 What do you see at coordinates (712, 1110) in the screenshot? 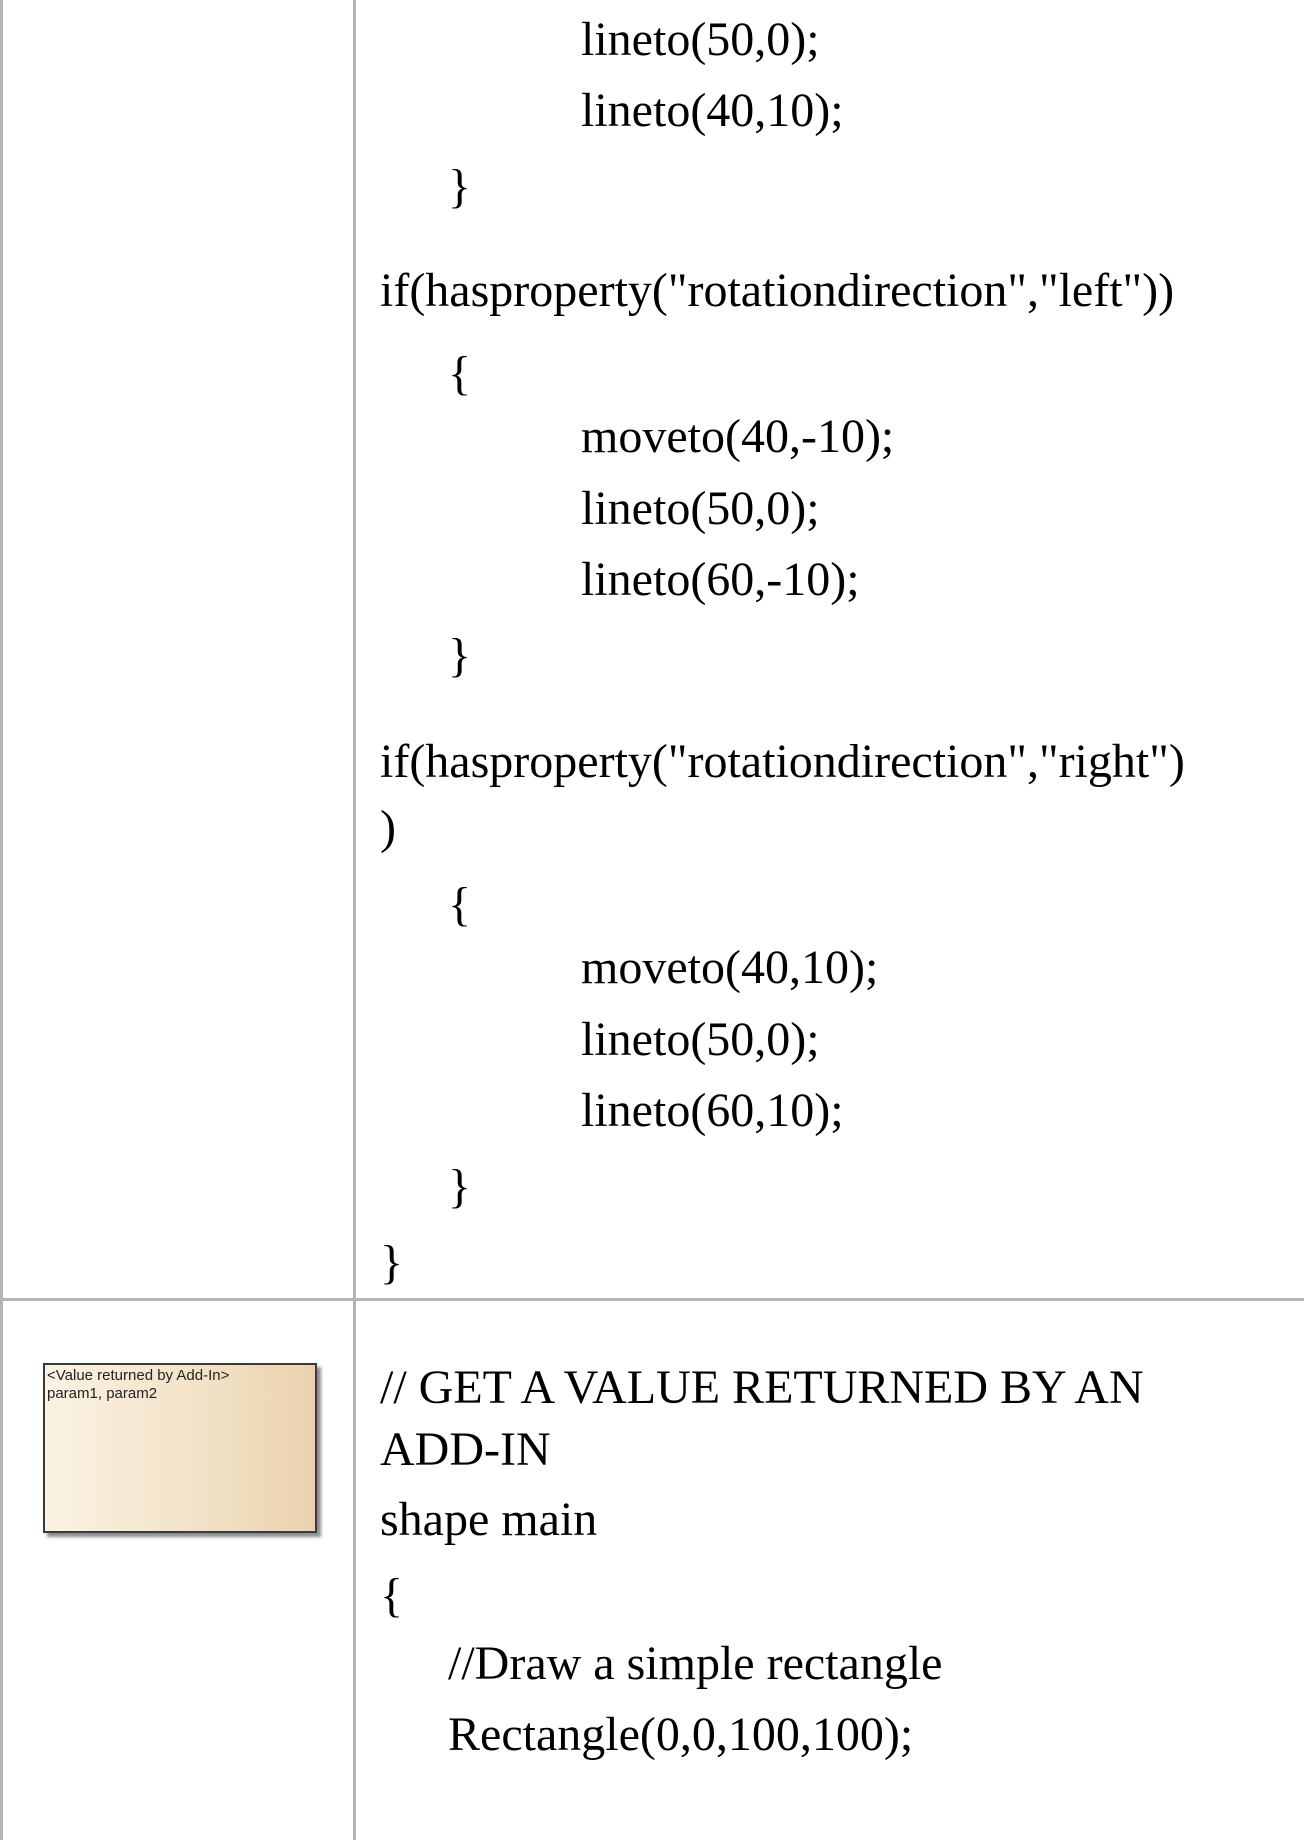
I see `code-line: lineto(60,10);` at bounding box center [712, 1110].